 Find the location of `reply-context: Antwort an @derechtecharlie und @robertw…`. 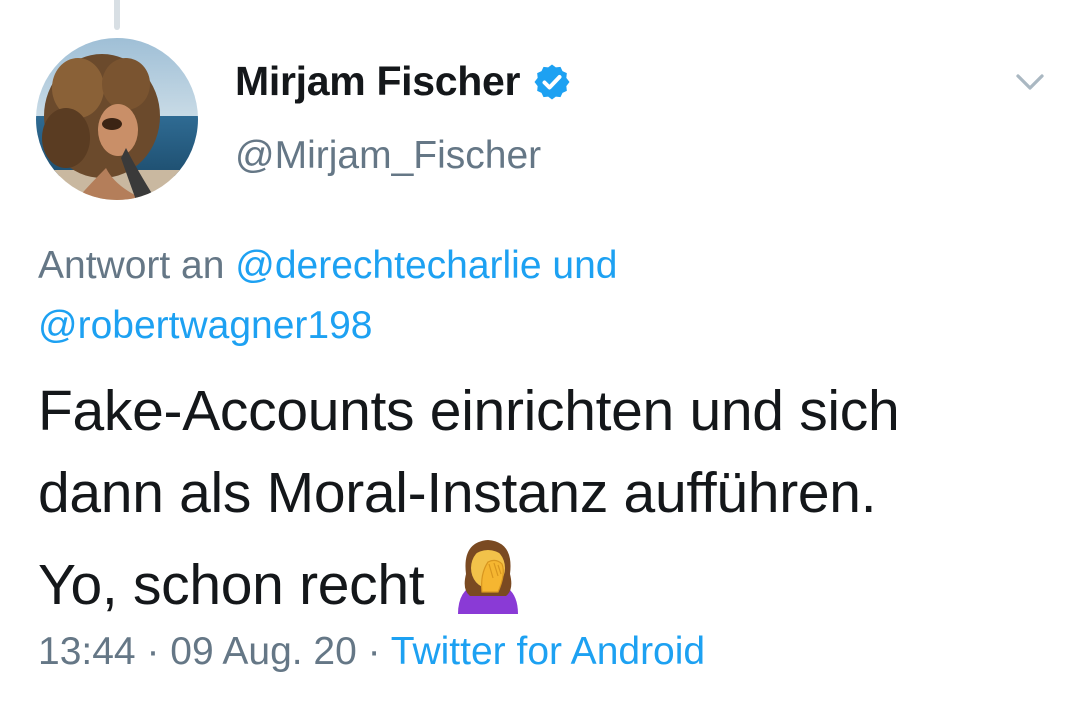

reply-context: Antwort an @derechtecharlie und @robertw… is located at coordinates (488, 296).